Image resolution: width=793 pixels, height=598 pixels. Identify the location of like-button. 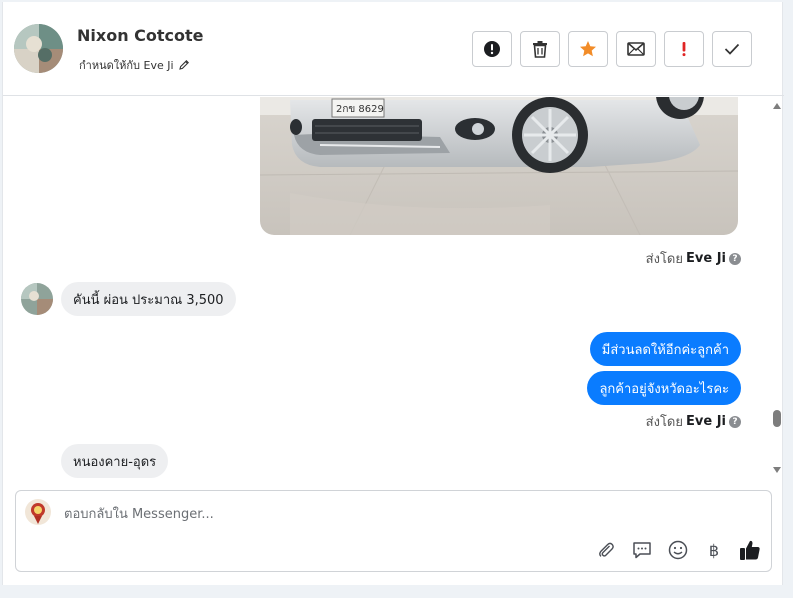
(750, 550).